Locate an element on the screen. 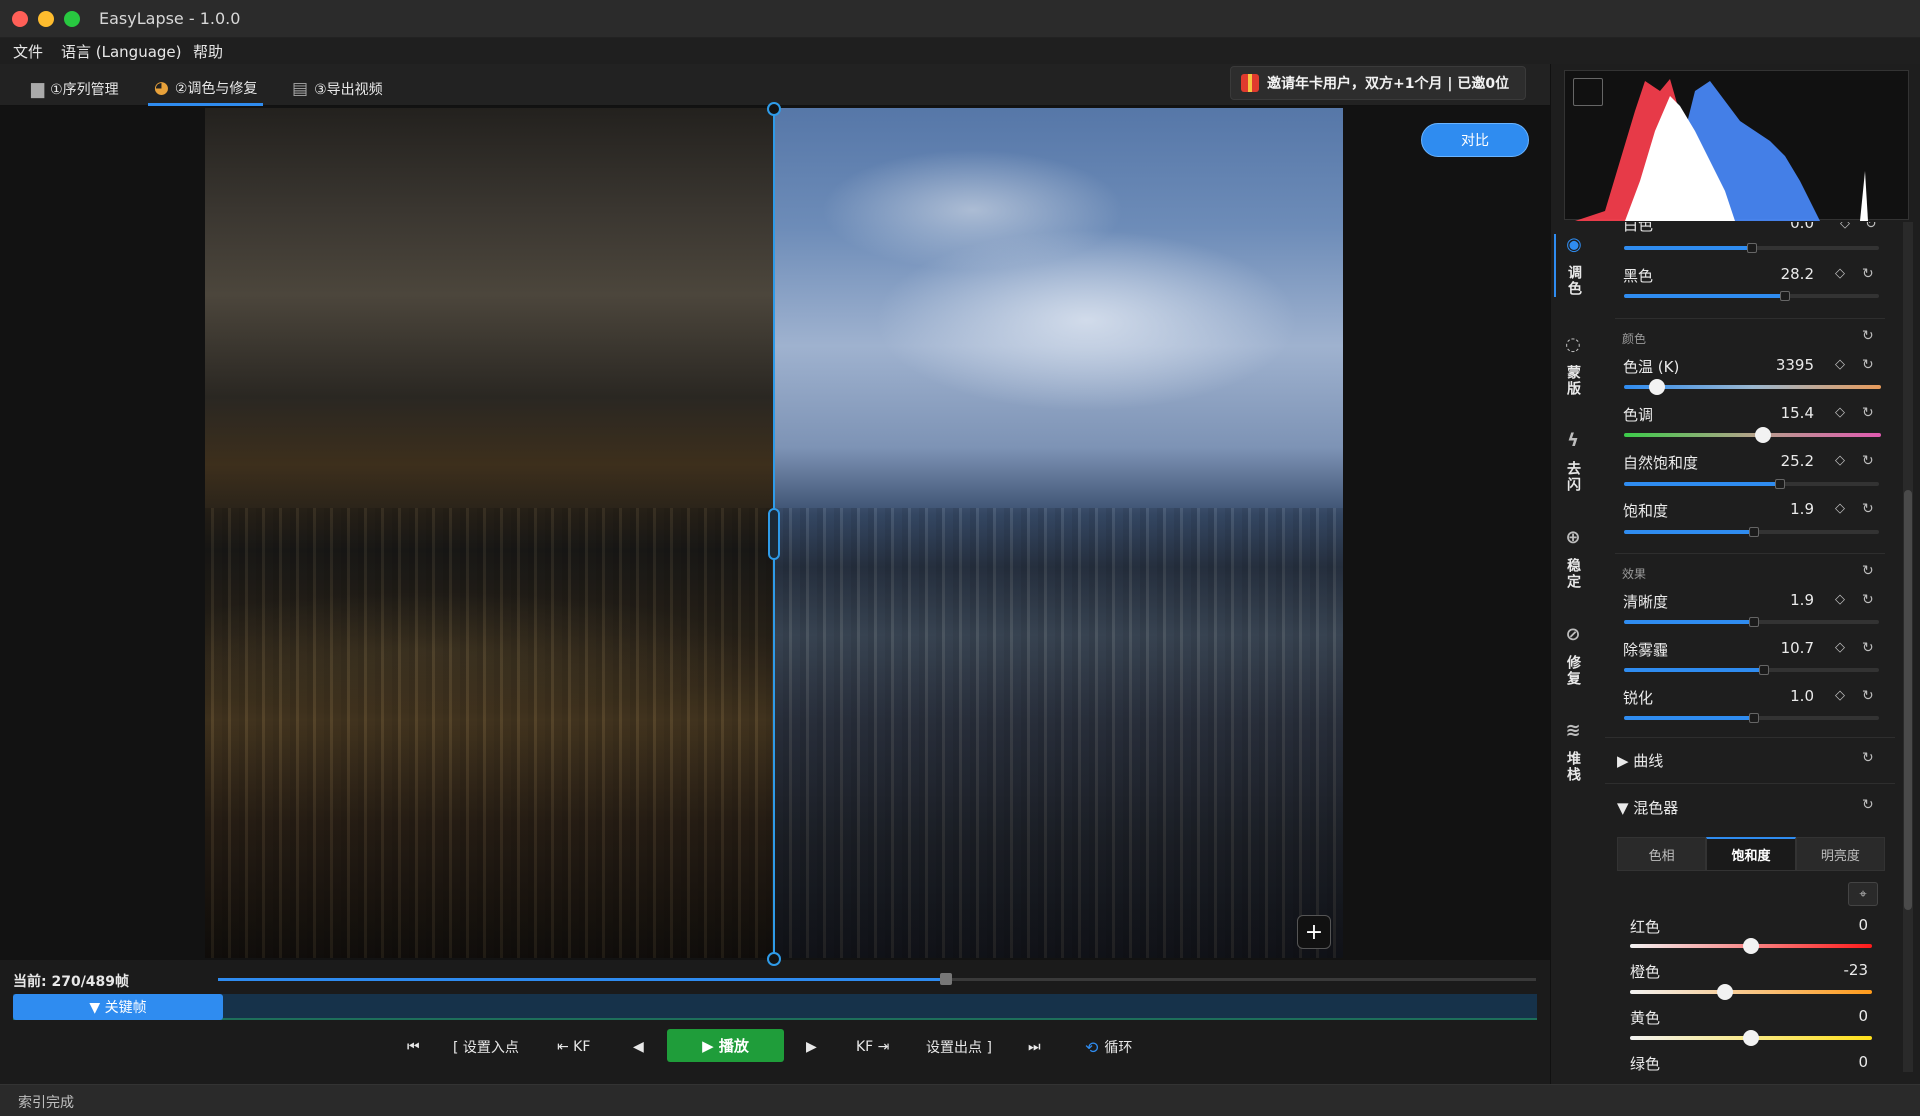 The height and width of the screenshot is (1116, 1920). plus-icon: + is located at coordinates (1314, 932).